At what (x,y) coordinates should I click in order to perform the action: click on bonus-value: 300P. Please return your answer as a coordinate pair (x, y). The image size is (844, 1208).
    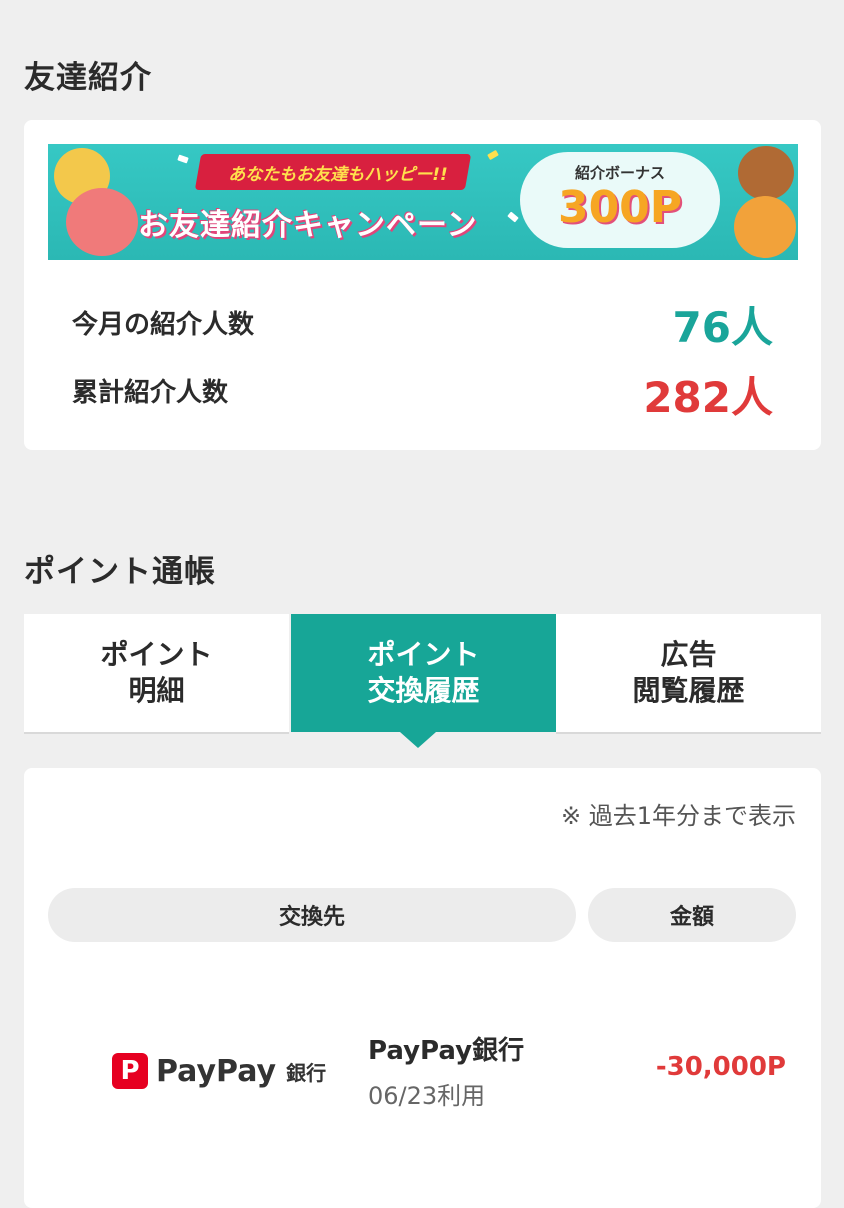
    Looking at the image, I should click on (620, 207).